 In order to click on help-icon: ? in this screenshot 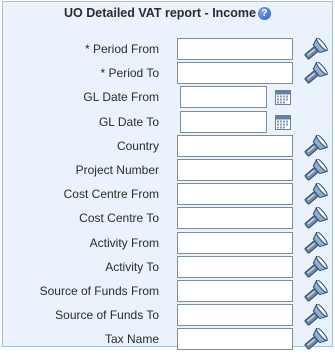, I will do `click(264, 13)`.